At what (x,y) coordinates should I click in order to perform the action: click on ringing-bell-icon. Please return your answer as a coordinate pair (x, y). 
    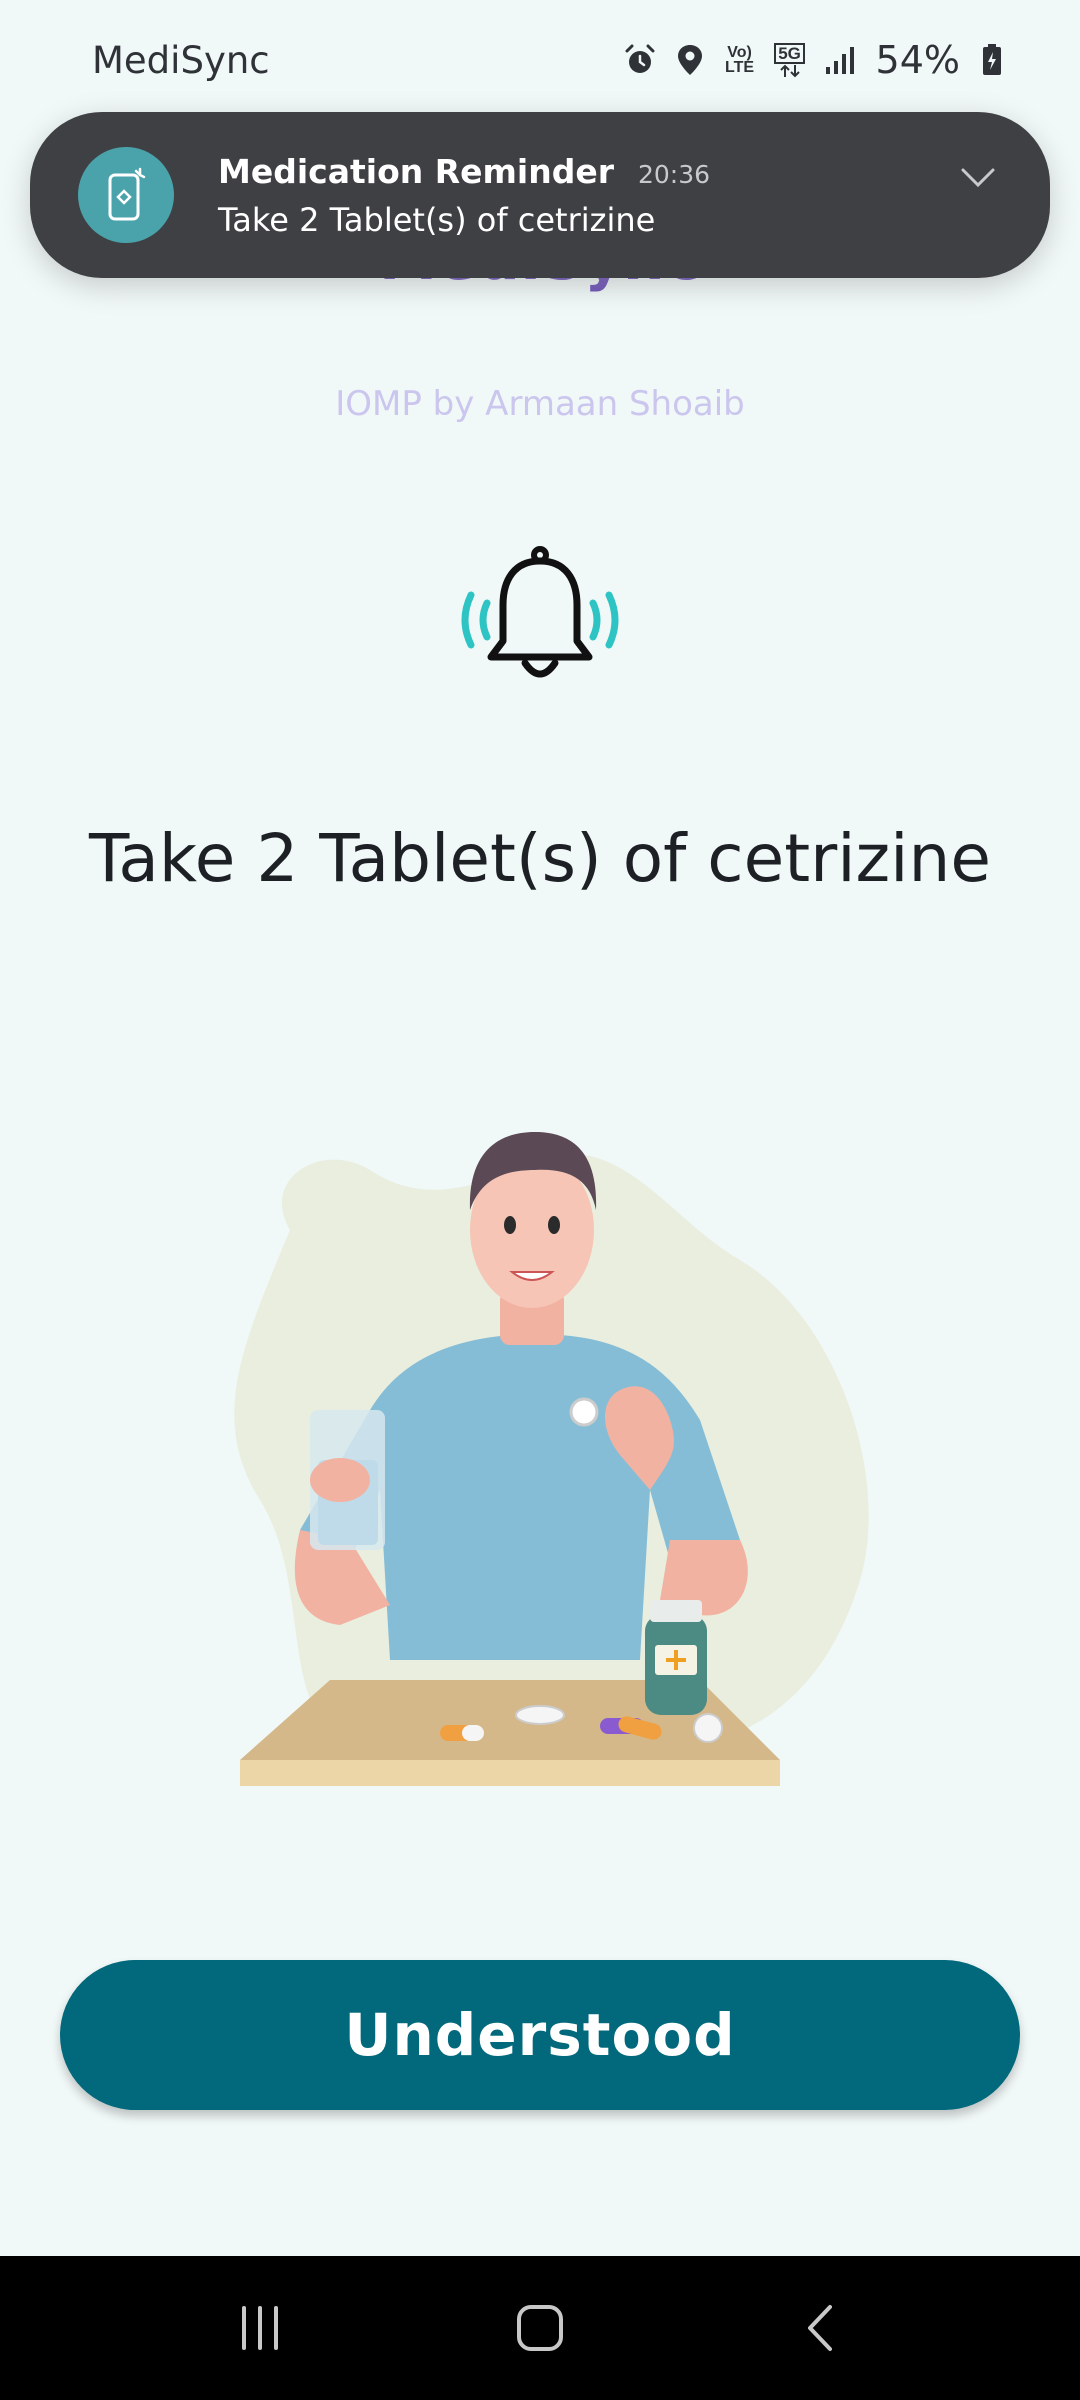
    Looking at the image, I should click on (540, 620).